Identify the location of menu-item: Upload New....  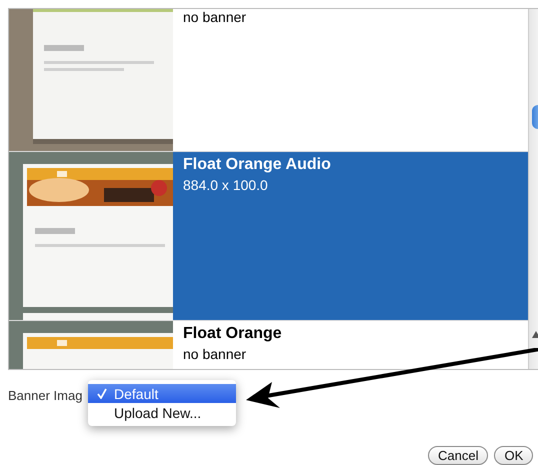
(162, 412).